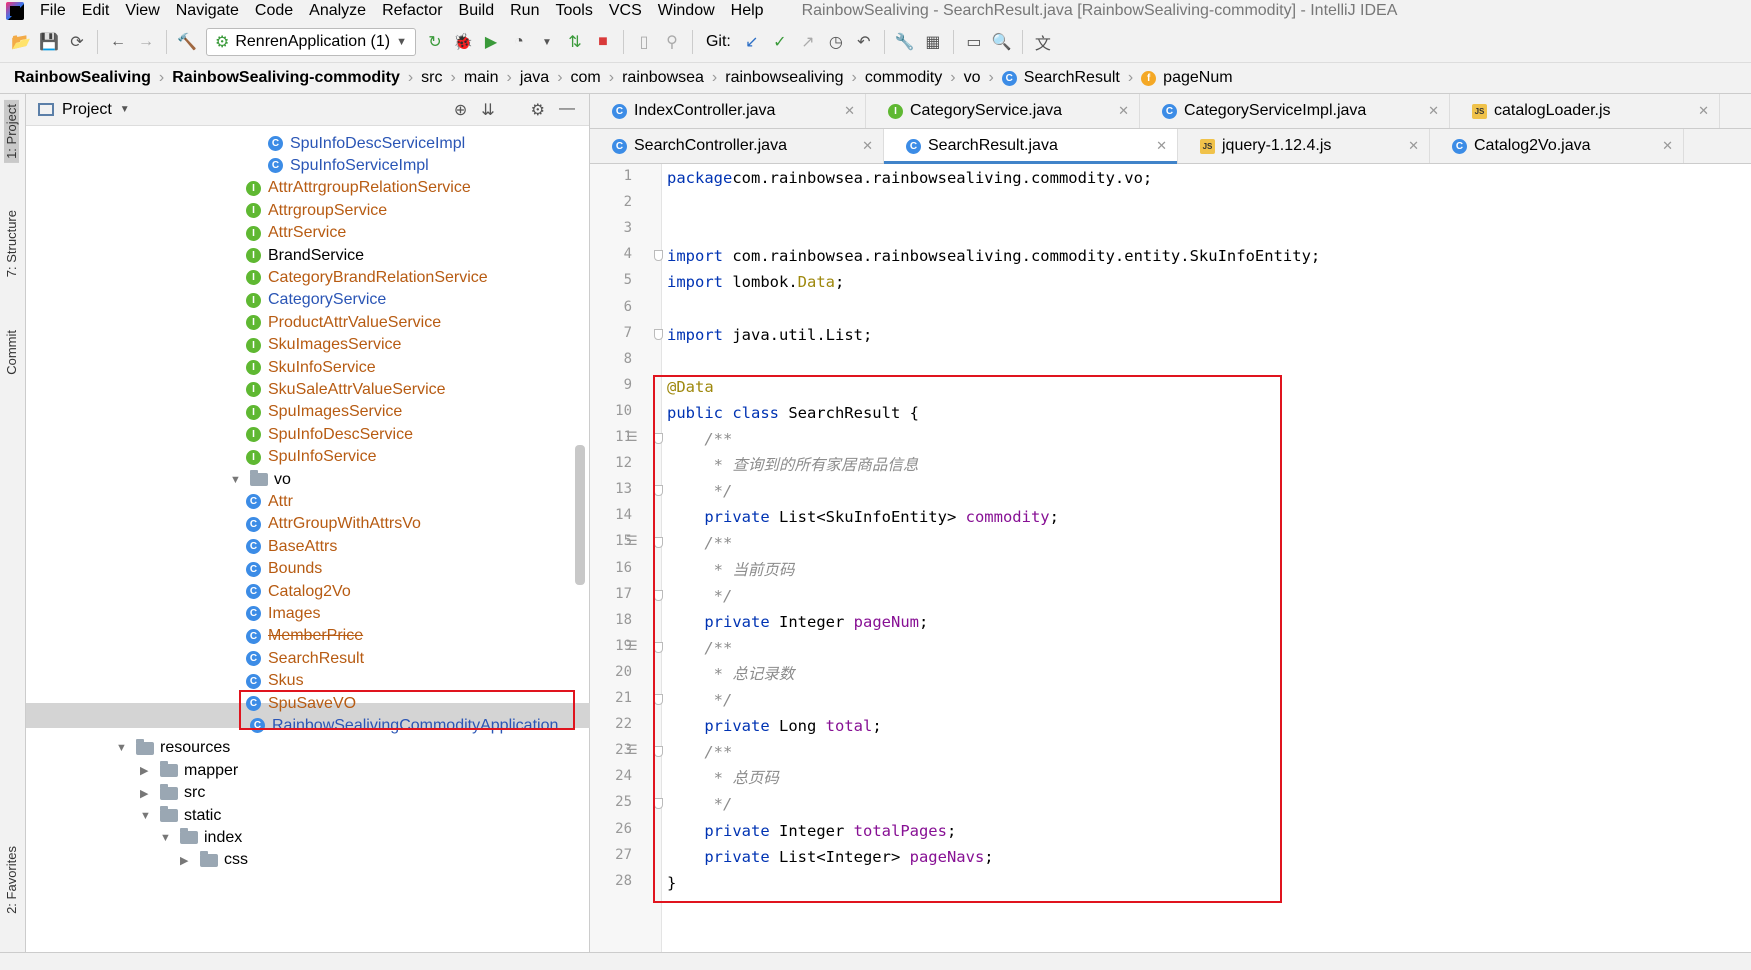 The height and width of the screenshot is (970, 1751). Describe the element at coordinates (324, 412) in the screenshot. I see `tree-item-spuimagesservice: I SpuImagesService` at that location.